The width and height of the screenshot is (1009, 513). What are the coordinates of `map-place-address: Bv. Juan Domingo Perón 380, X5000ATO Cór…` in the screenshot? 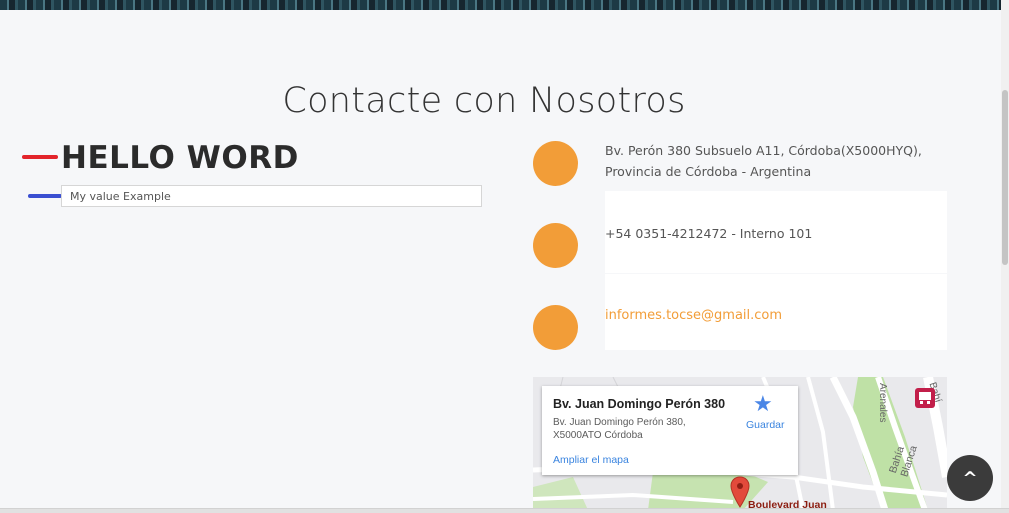 It's located at (633, 429).